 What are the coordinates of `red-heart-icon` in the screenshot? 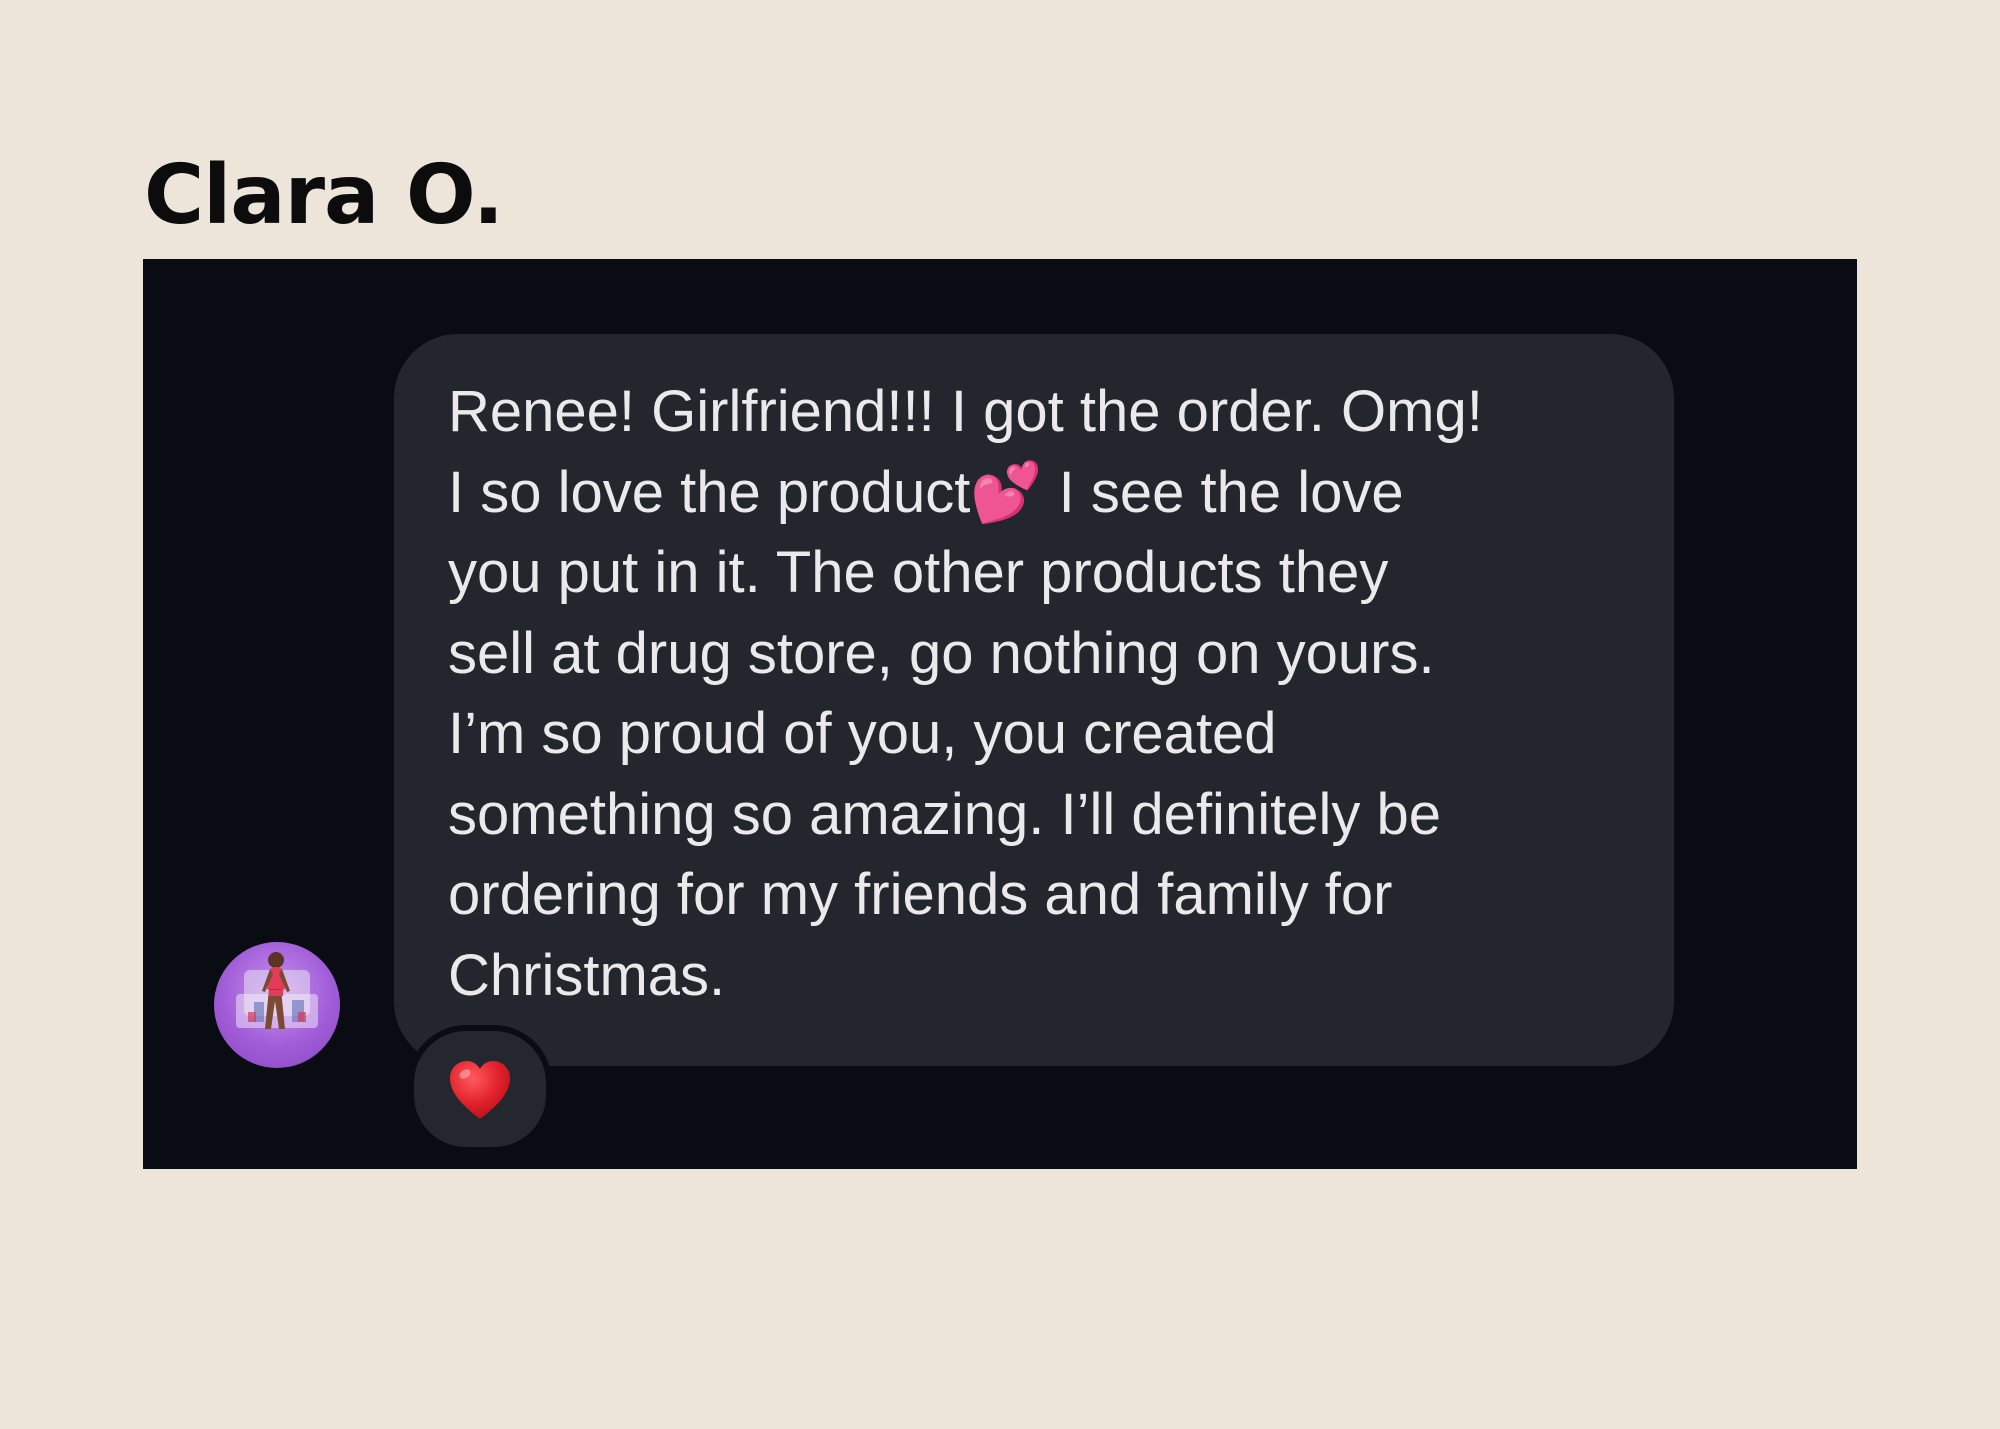 It's located at (480, 1090).